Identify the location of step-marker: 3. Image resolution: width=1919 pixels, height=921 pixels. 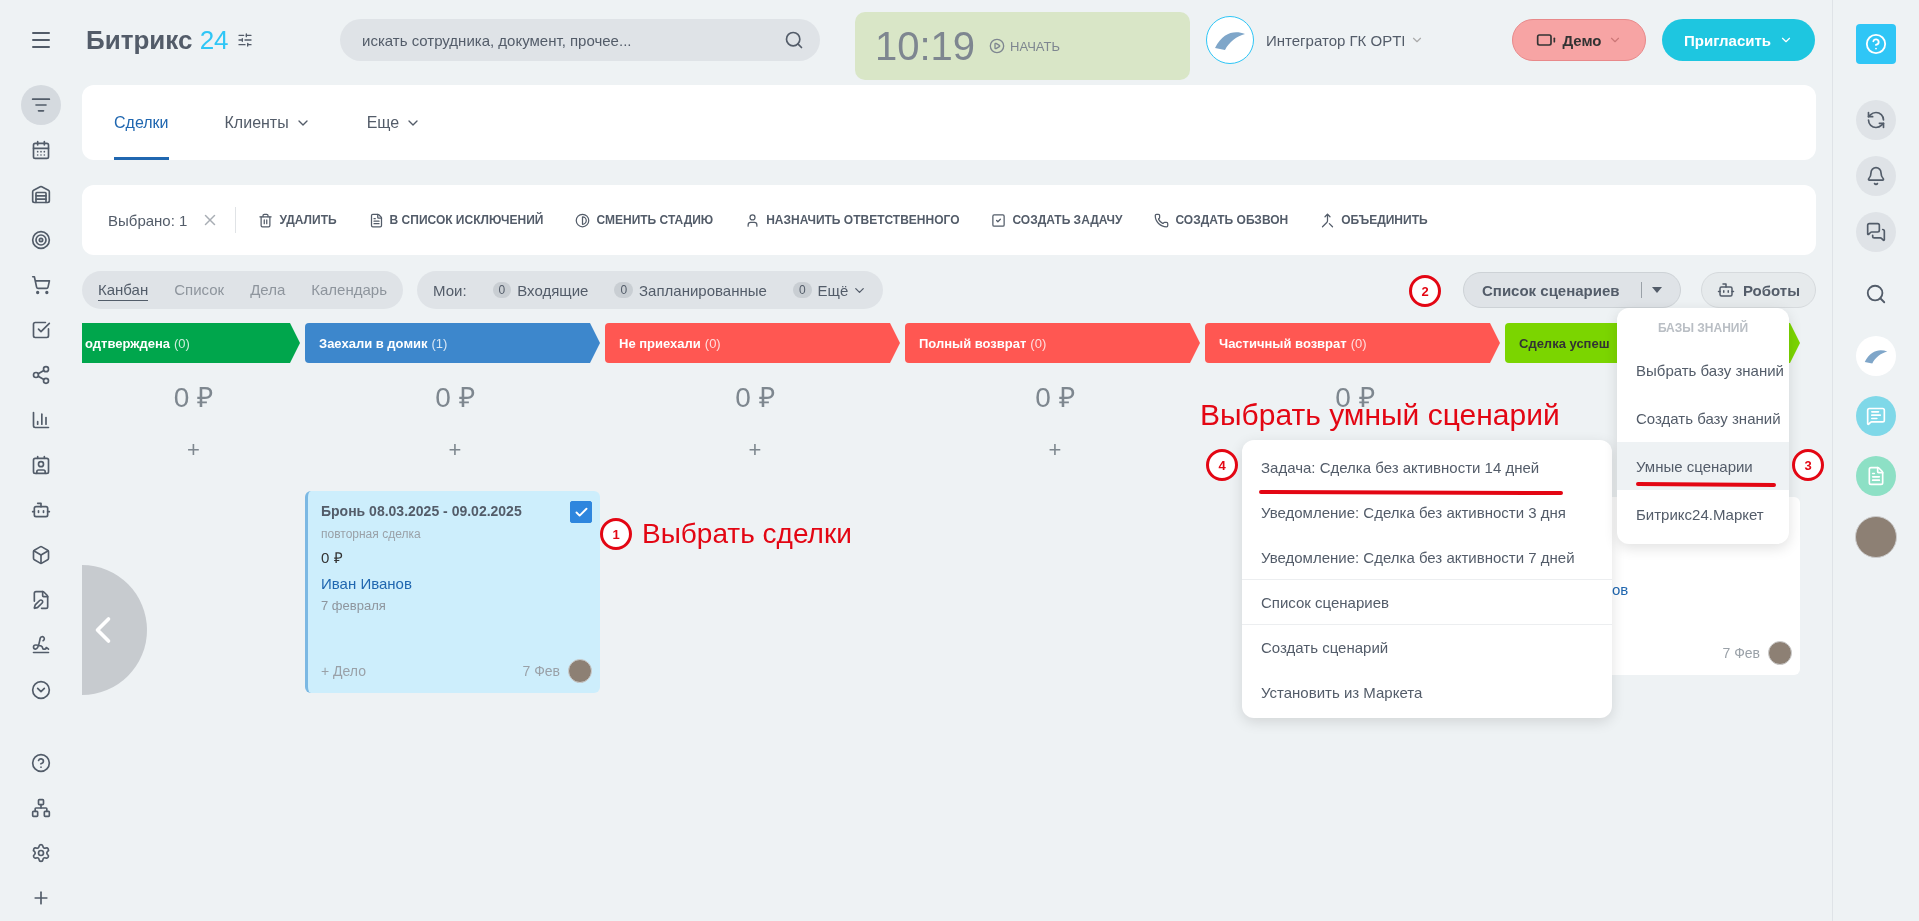
(1808, 465).